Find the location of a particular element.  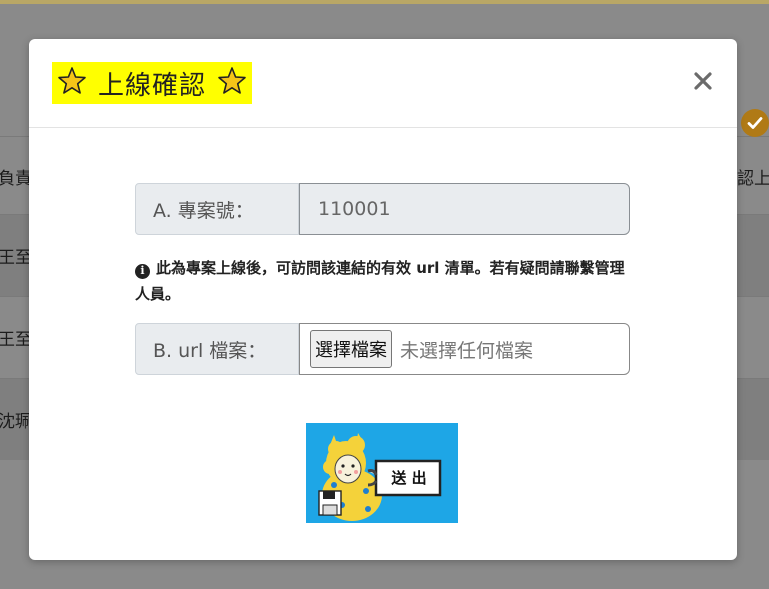

project-number-group: A. 專案號： 110001 is located at coordinates (382, 209).